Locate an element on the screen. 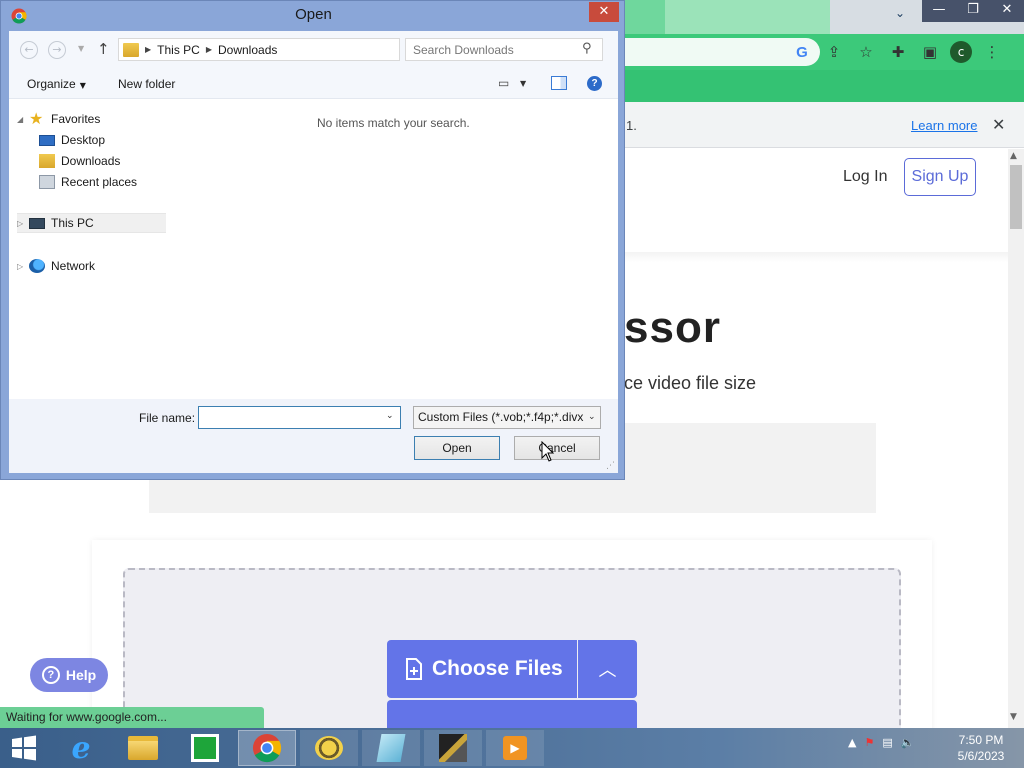  network-status-icon: ▤ is located at coordinates (887, 742).